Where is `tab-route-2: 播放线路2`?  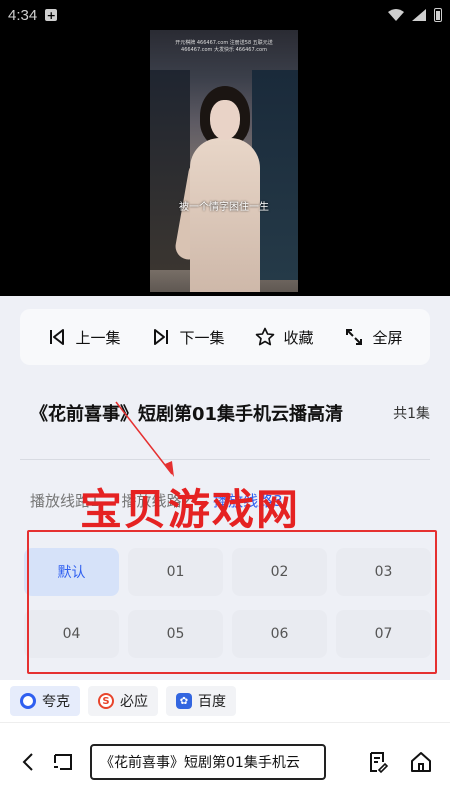
tab-route-2: 播放线路2 is located at coordinates (157, 503).